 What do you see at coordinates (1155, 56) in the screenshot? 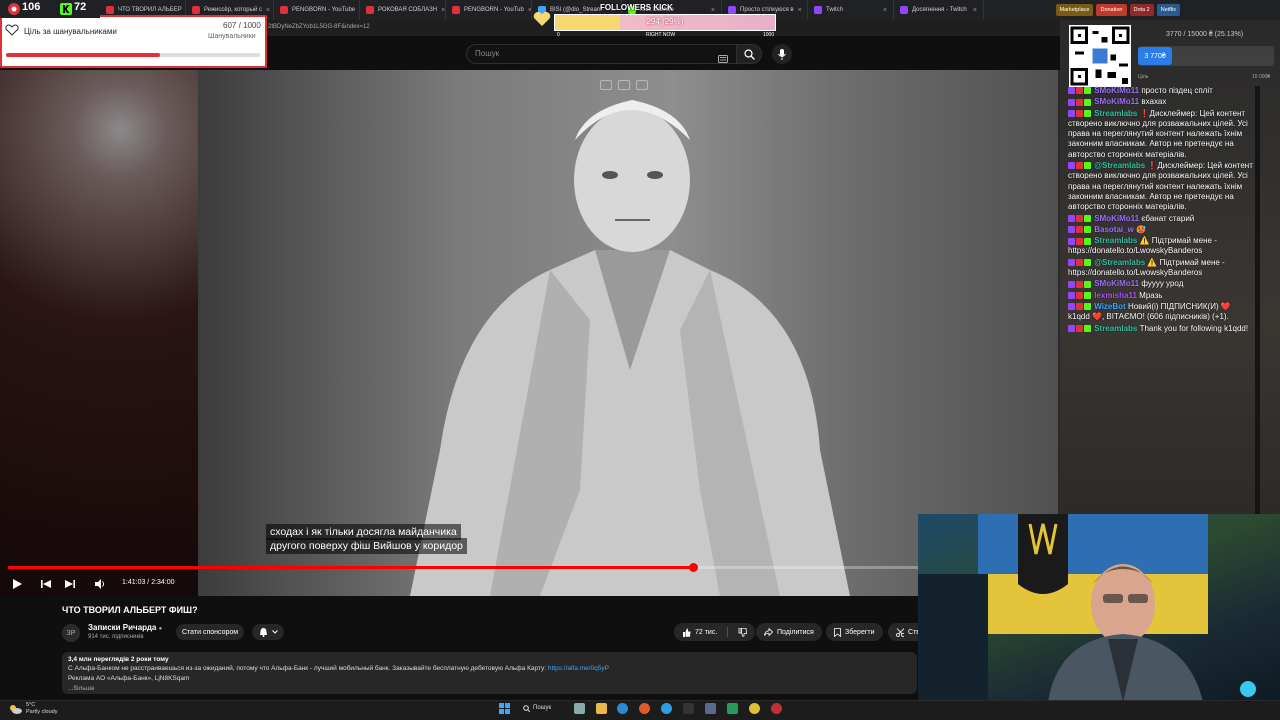
I see `donation-progress-fill: 3 770₴` at bounding box center [1155, 56].